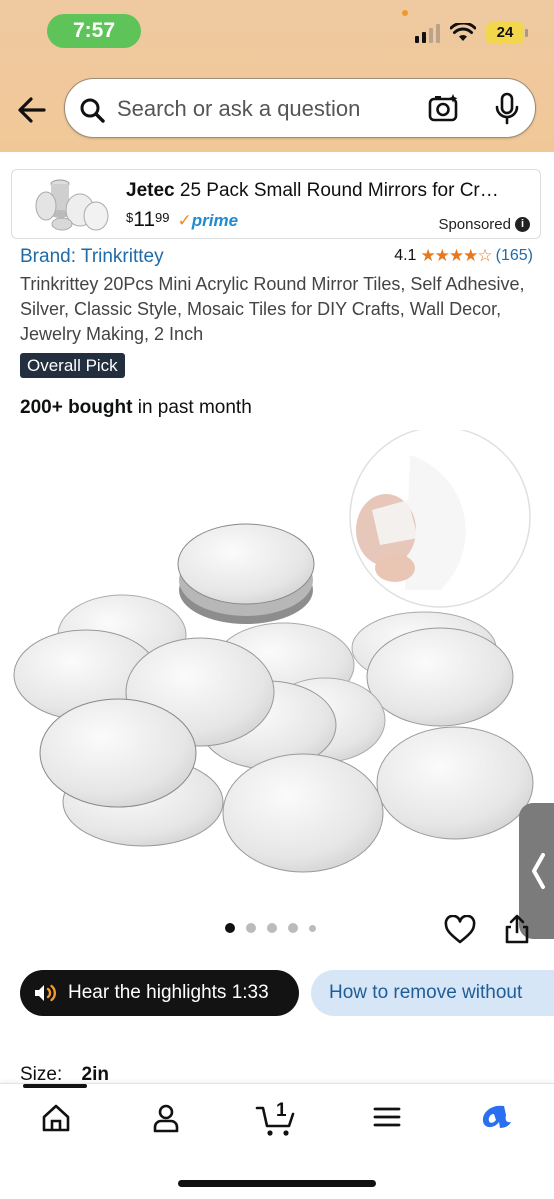 Image resolution: width=554 pixels, height=1199 pixels. I want to click on brand-link: Brand: Trinkrittey, so click(92, 257).